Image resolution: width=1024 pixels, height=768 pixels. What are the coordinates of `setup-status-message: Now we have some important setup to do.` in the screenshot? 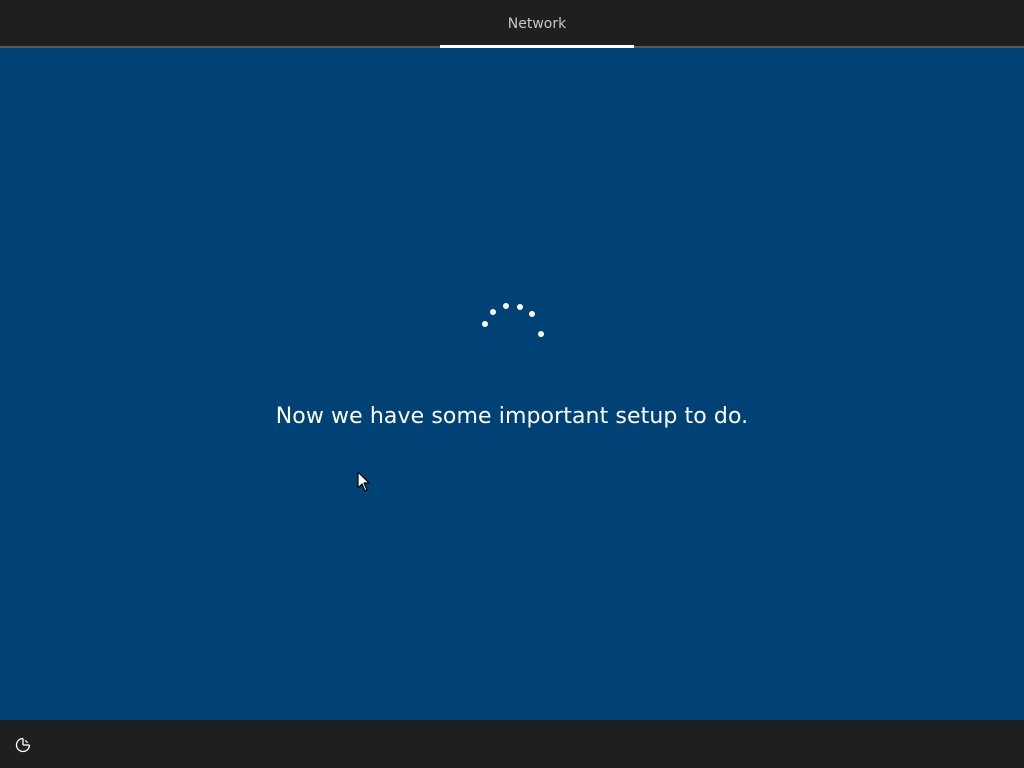 It's located at (512, 416).